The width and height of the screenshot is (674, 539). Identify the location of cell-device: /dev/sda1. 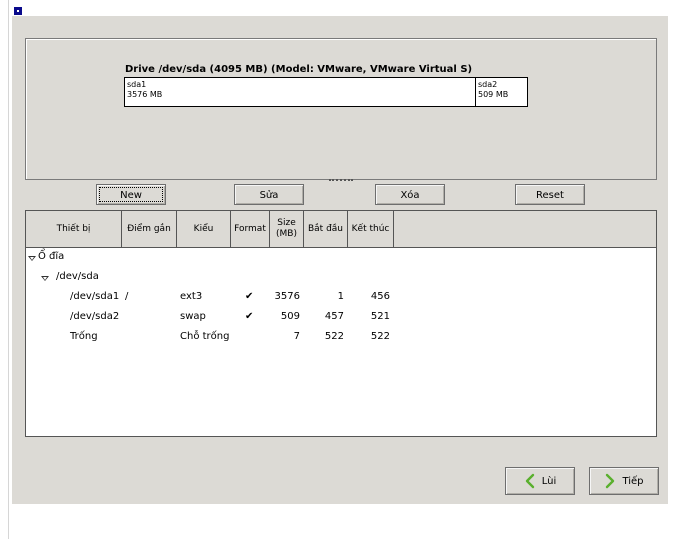
(95, 296).